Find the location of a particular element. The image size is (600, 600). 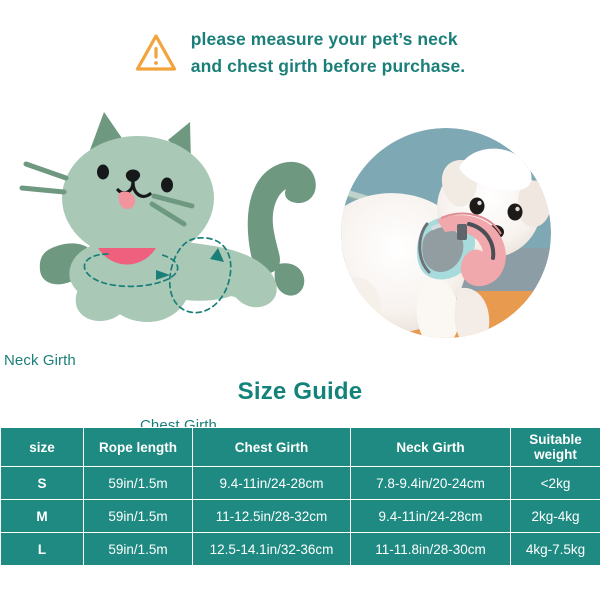

column-header-size: size is located at coordinates (42, 447).